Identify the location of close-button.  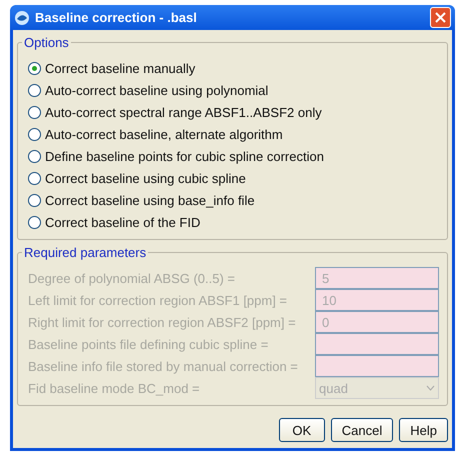
(440, 17).